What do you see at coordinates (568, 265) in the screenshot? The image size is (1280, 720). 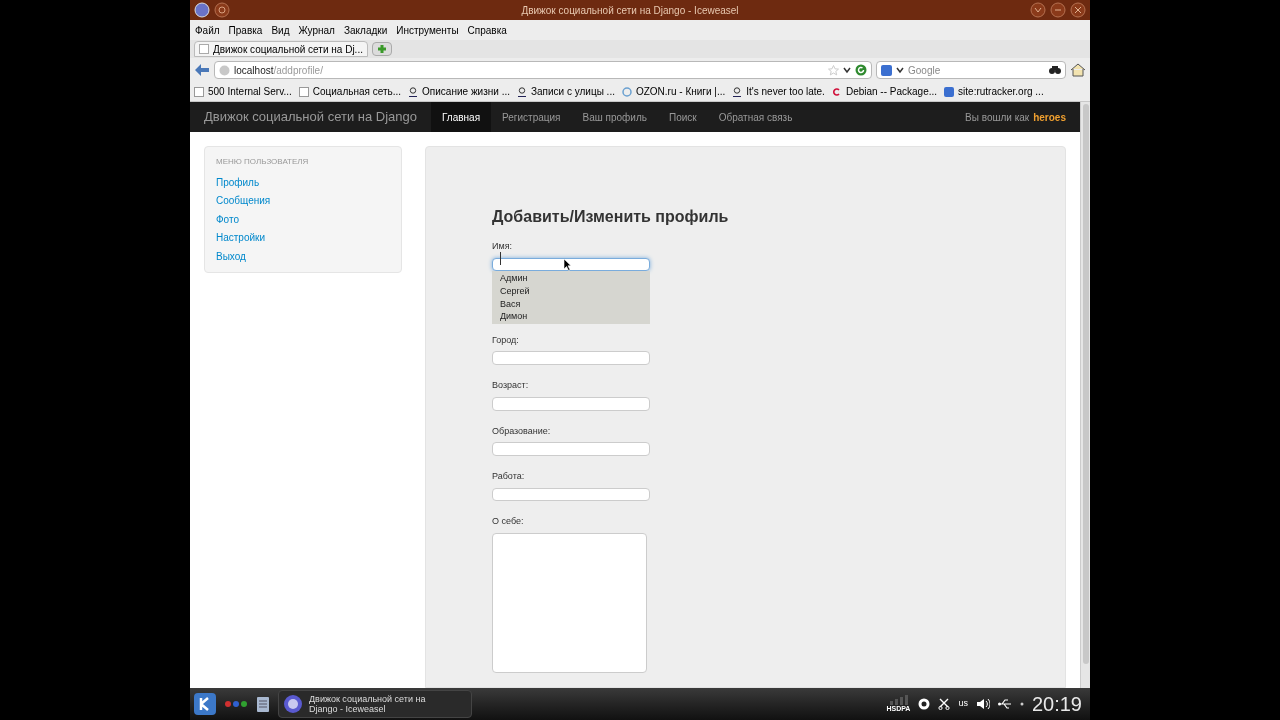 I see `mouse-pointer-icon` at bounding box center [568, 265].